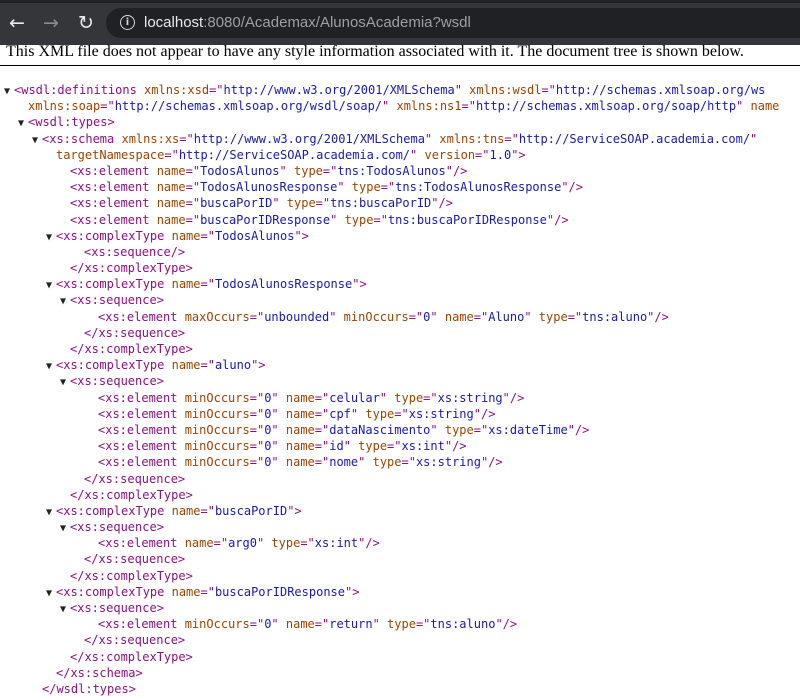  I want to click on reload-icon: ↻, so click(86, 23).